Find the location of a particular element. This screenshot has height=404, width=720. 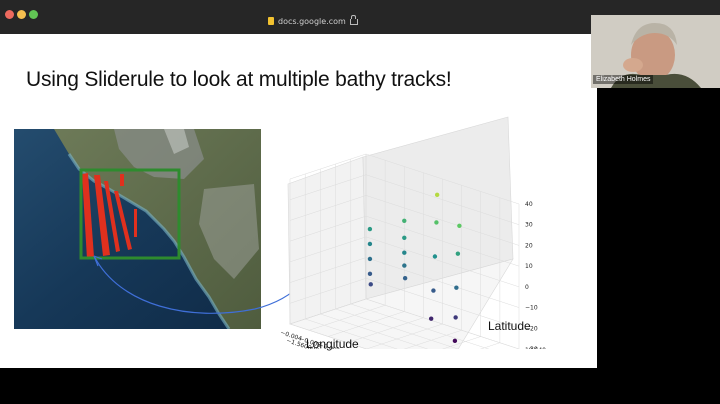

close-window-icon is located at coordinates (9, 14).